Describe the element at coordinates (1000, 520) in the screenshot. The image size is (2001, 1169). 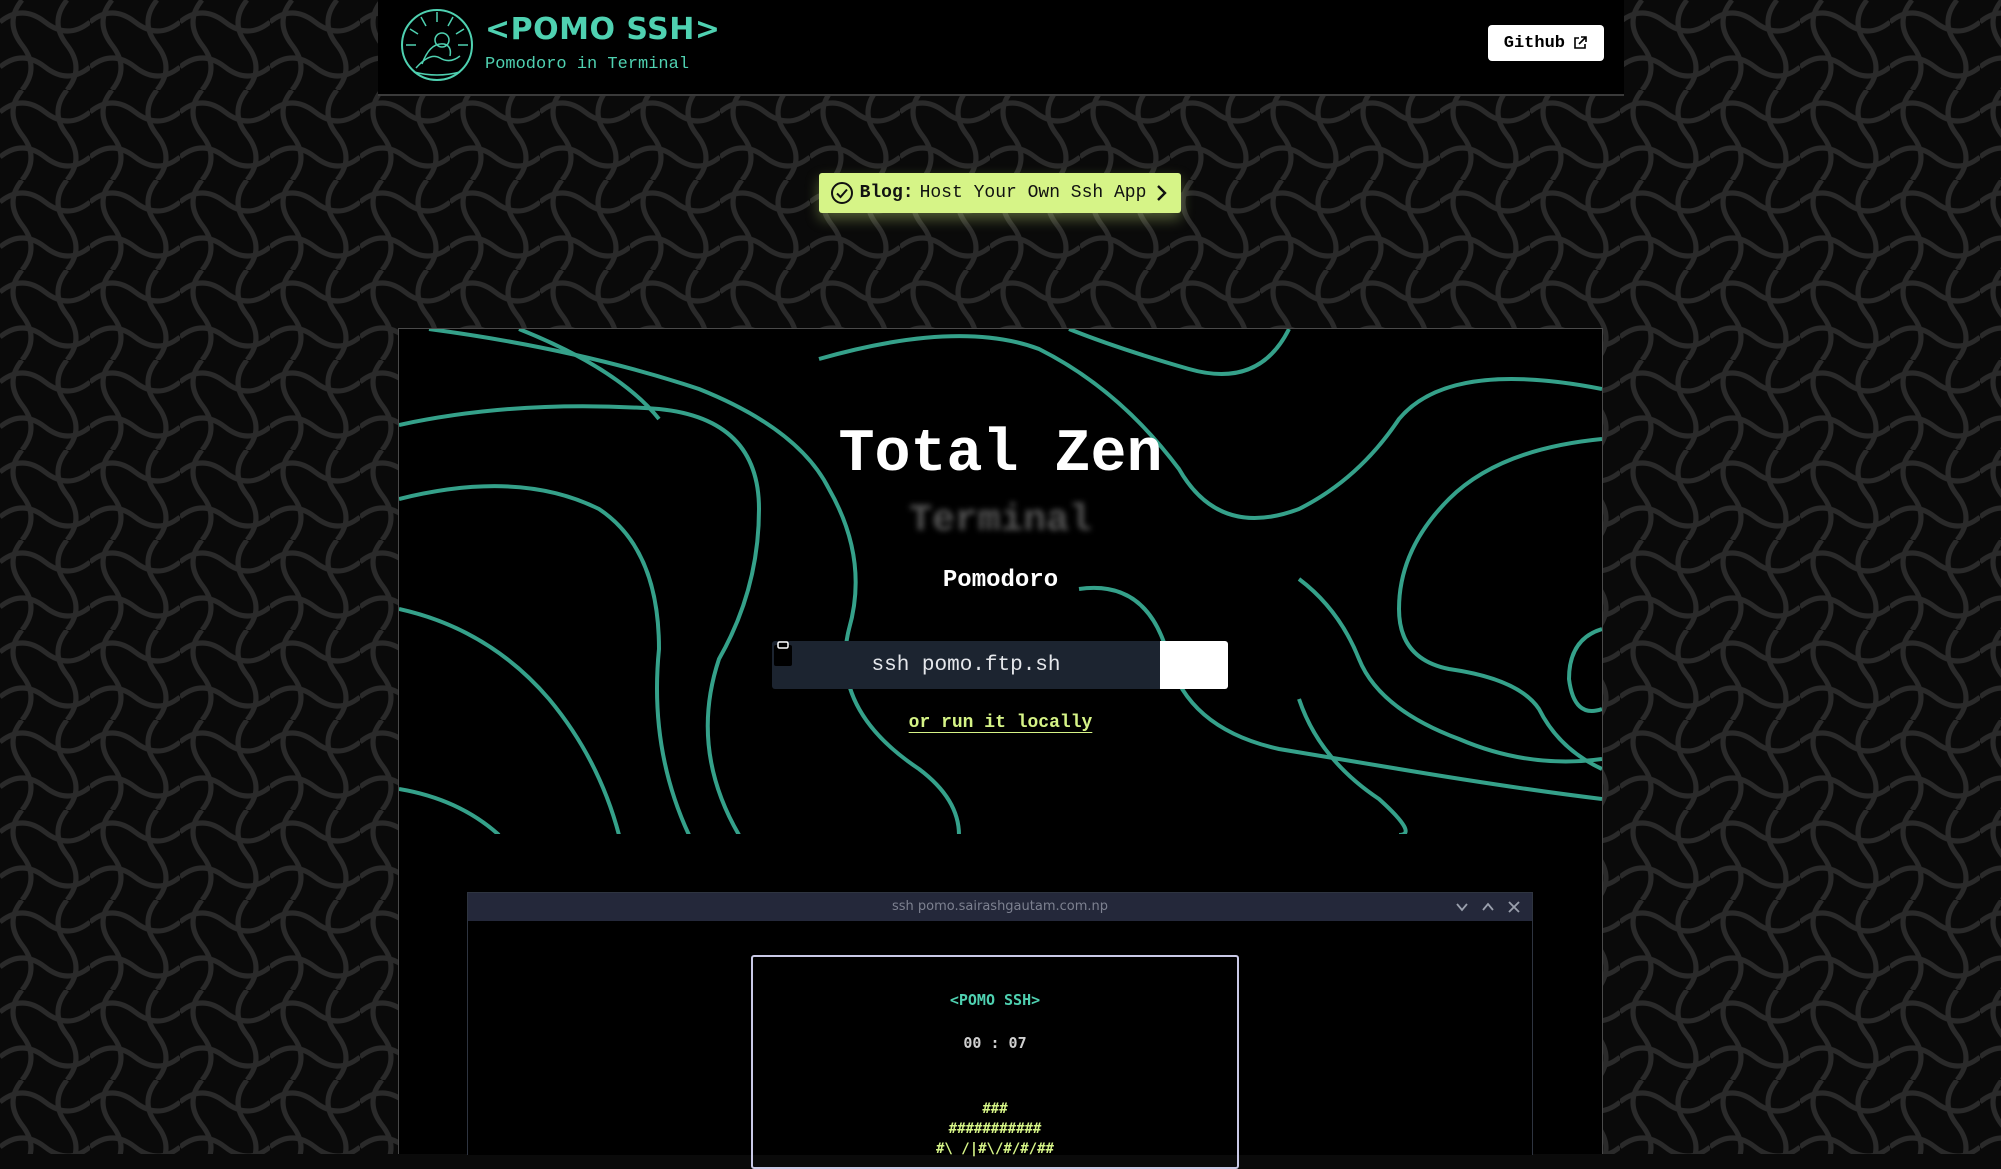
I see `hero-ghost-word: Terminal` at that location.